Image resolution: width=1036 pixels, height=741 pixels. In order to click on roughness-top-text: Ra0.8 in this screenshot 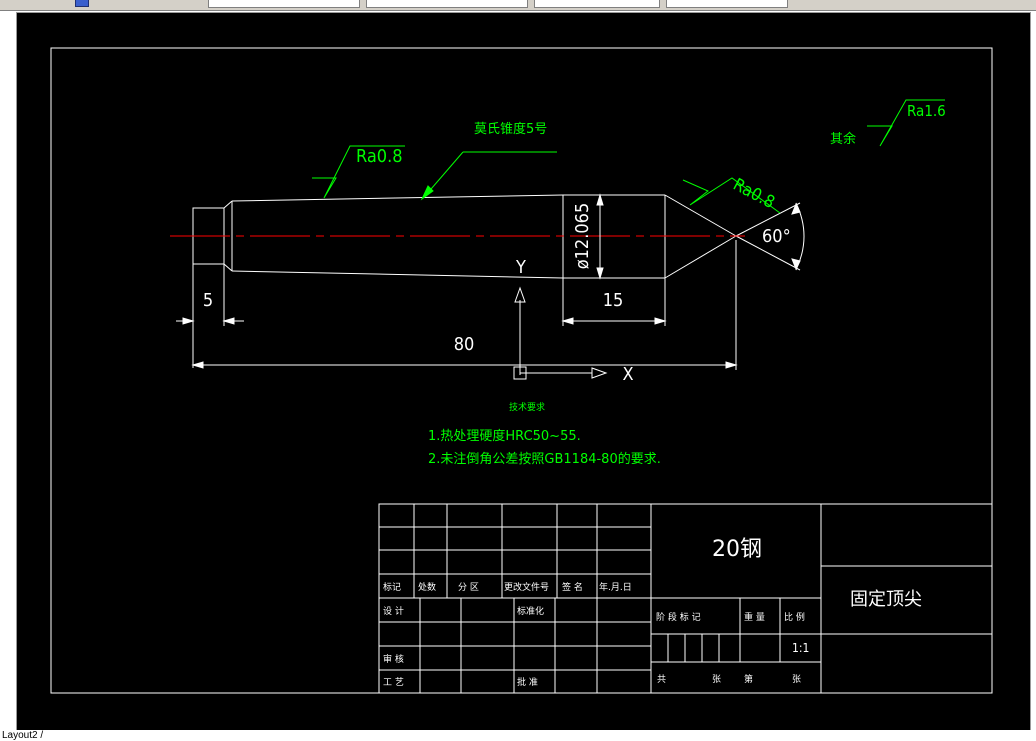, I will do `click(379, 156)`.